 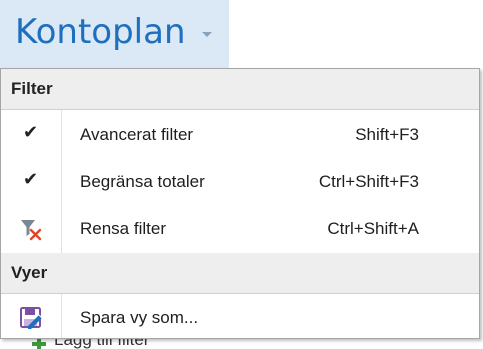 I want to click on section-header-views: Vyer, so click(x=240, y=273).